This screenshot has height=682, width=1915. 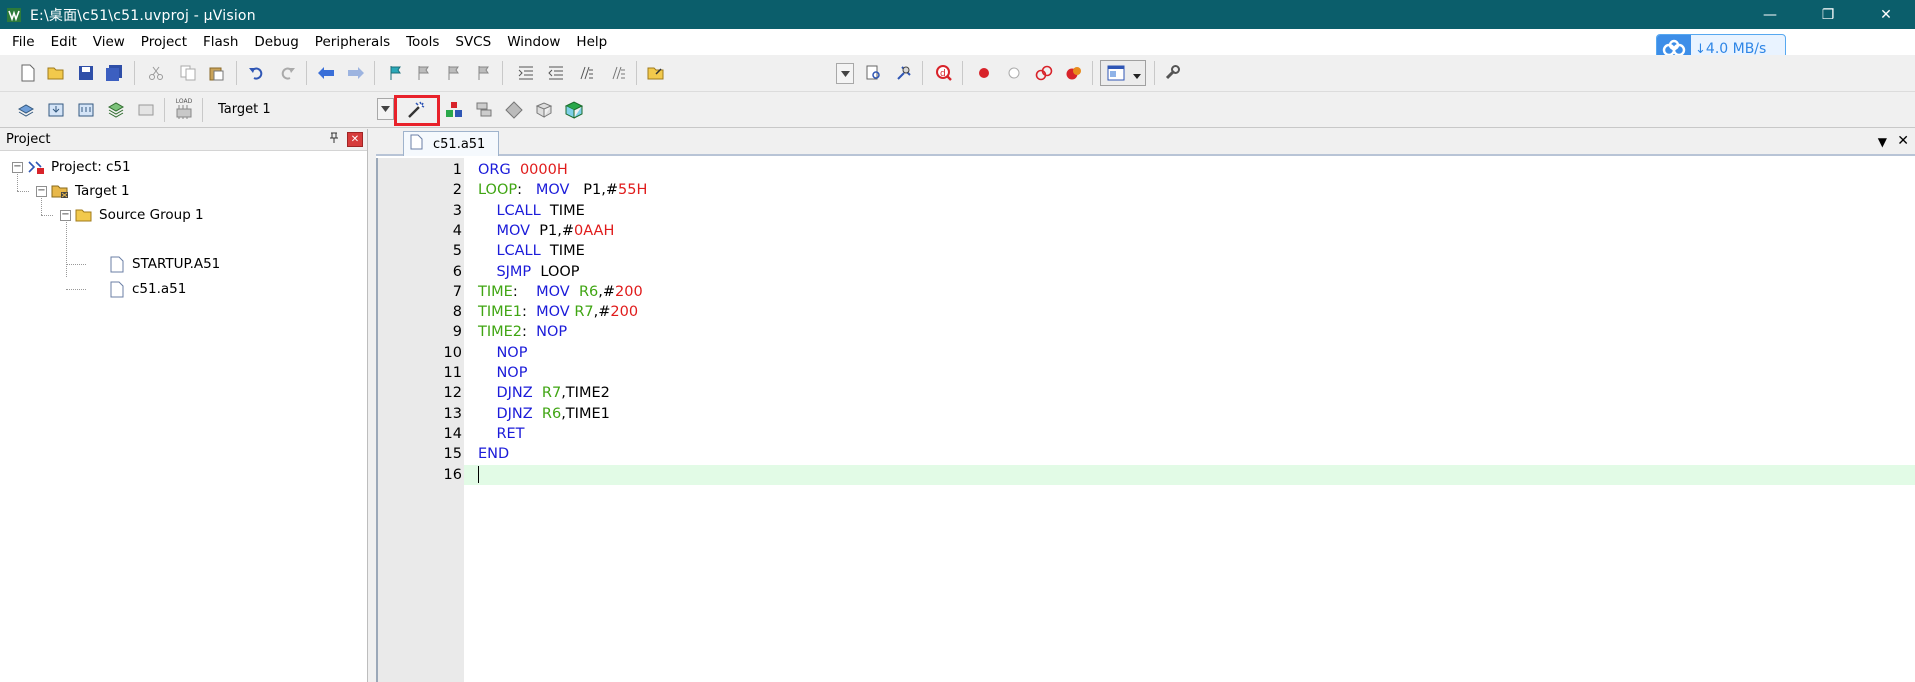 What do you see at coordinates (484, 110) in the screenshot?
I see `select-packs-icon` at bounding box center [484, 110].